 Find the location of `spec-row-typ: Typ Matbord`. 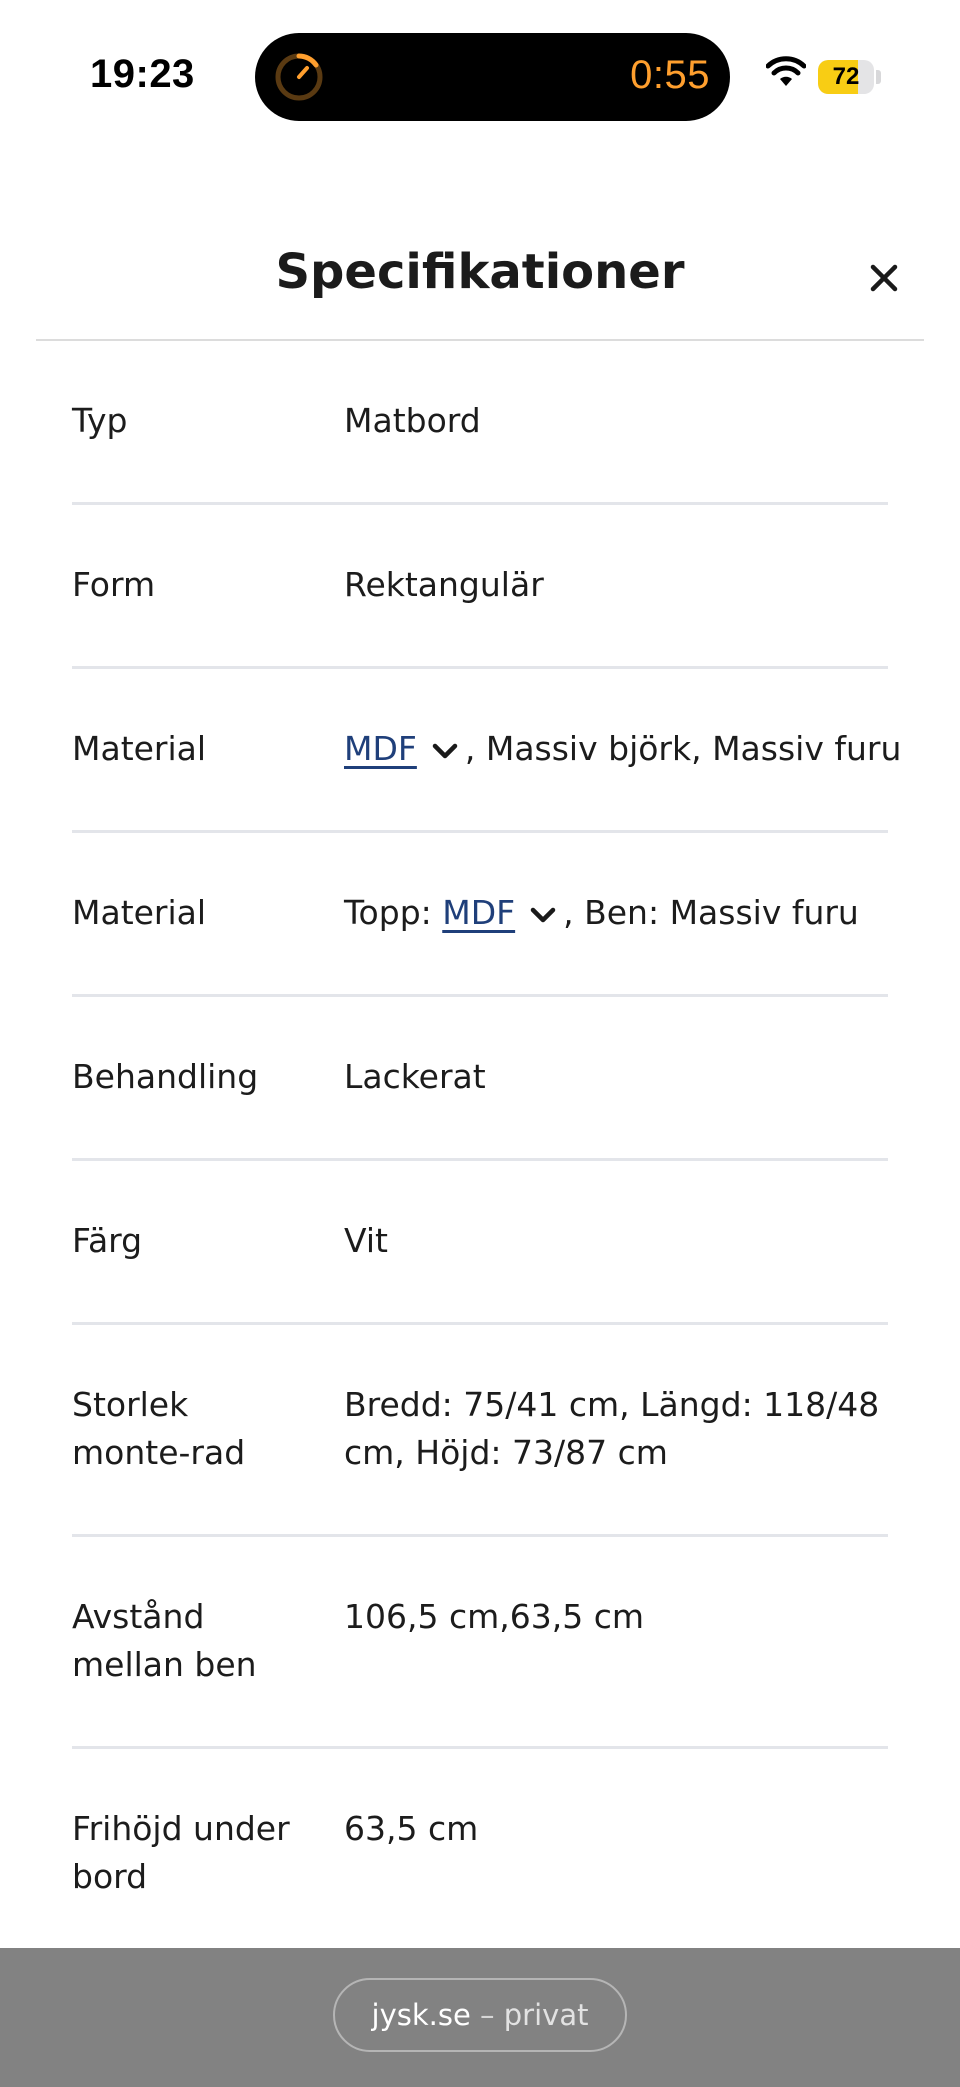

spec-row-typ: Typ Matbord is located at coordinates (480, 423).